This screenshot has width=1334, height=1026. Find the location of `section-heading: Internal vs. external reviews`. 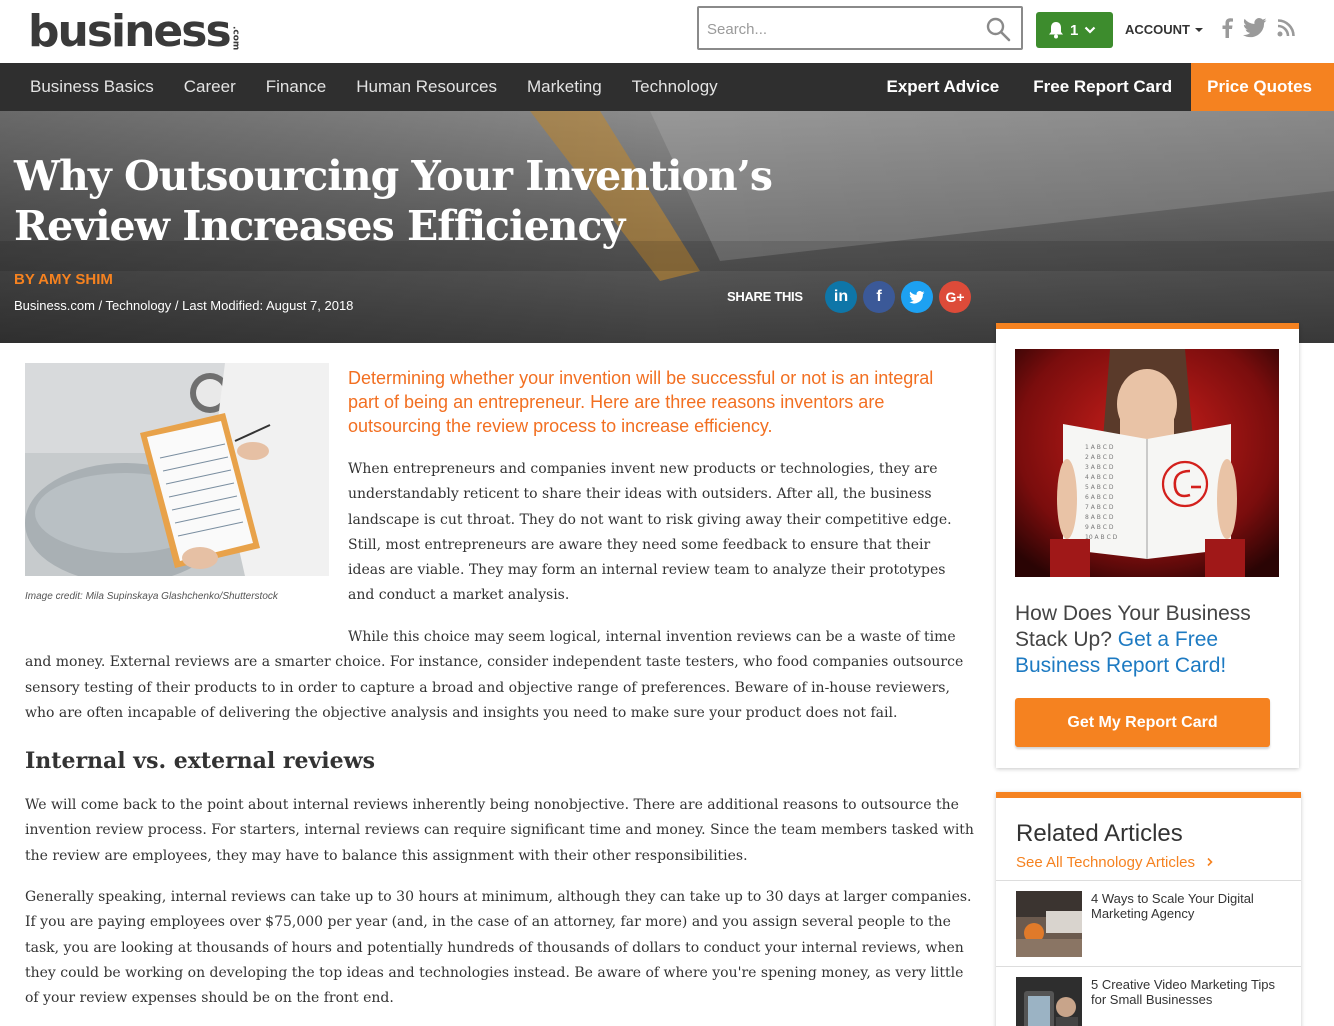

section-heading: Internal vs. external reviews is located at coordinates (200, 761).